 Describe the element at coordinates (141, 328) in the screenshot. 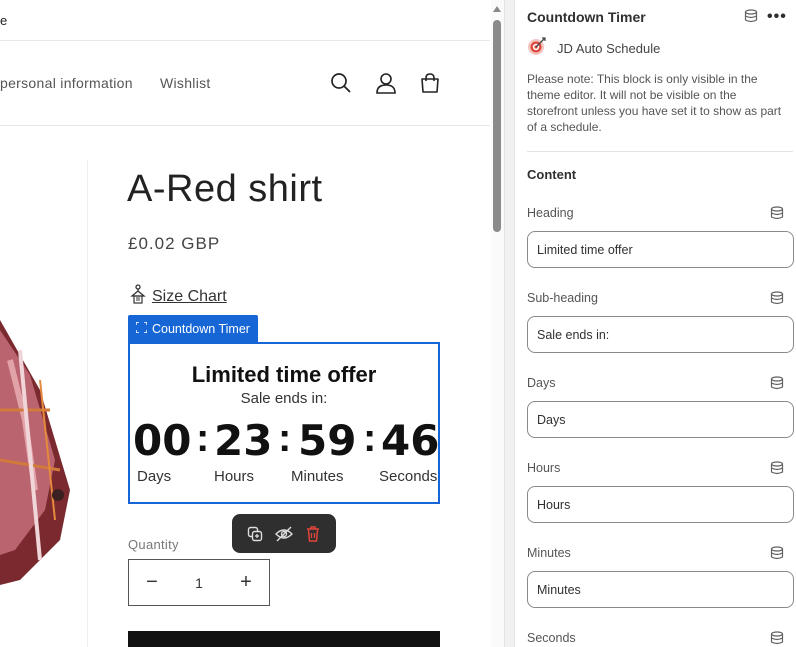

I see `selection-icon` at that location.